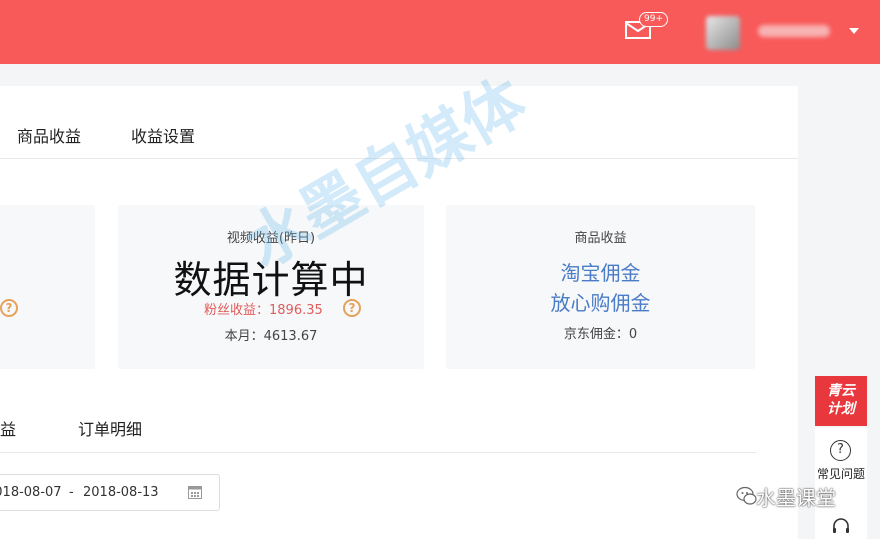  Describe the element at coordinates (841, 409) in the screenshot. I see `badge-line: 计划` at that location.